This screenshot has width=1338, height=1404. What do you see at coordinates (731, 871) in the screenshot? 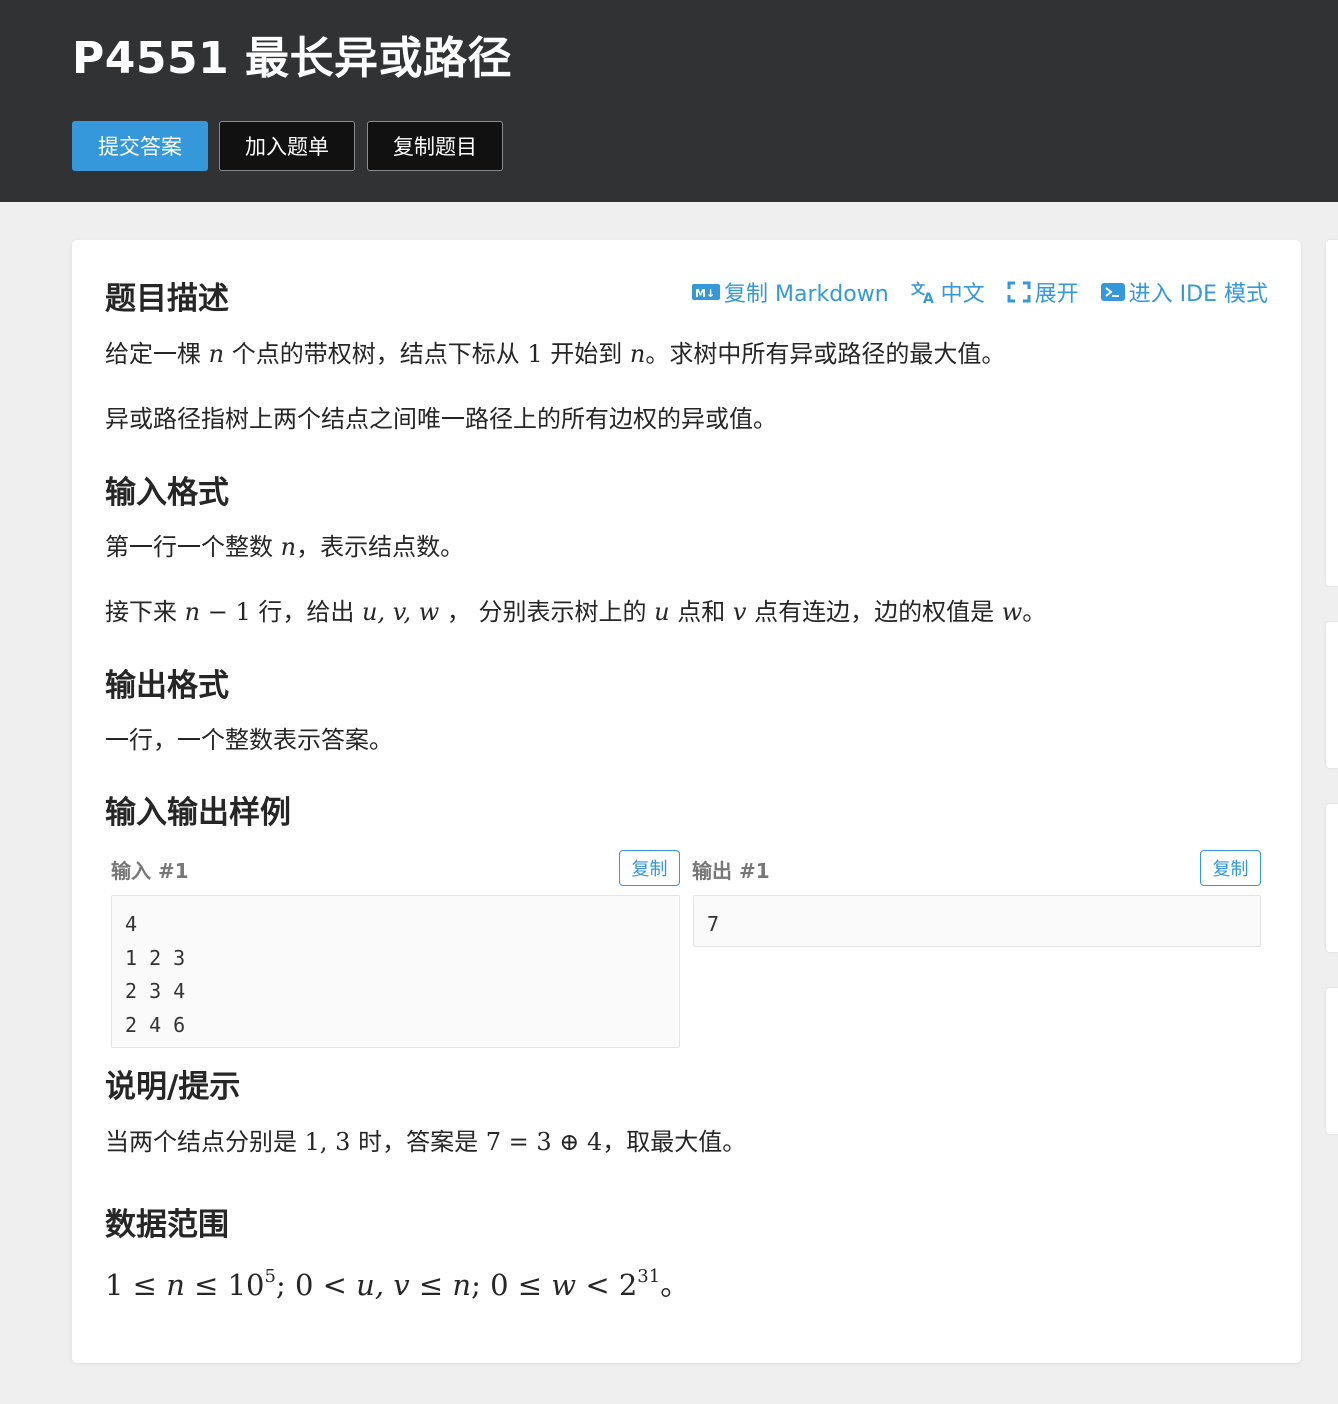
I see `sample-output-label: 输出 #1` at bounding box center [731, 871].